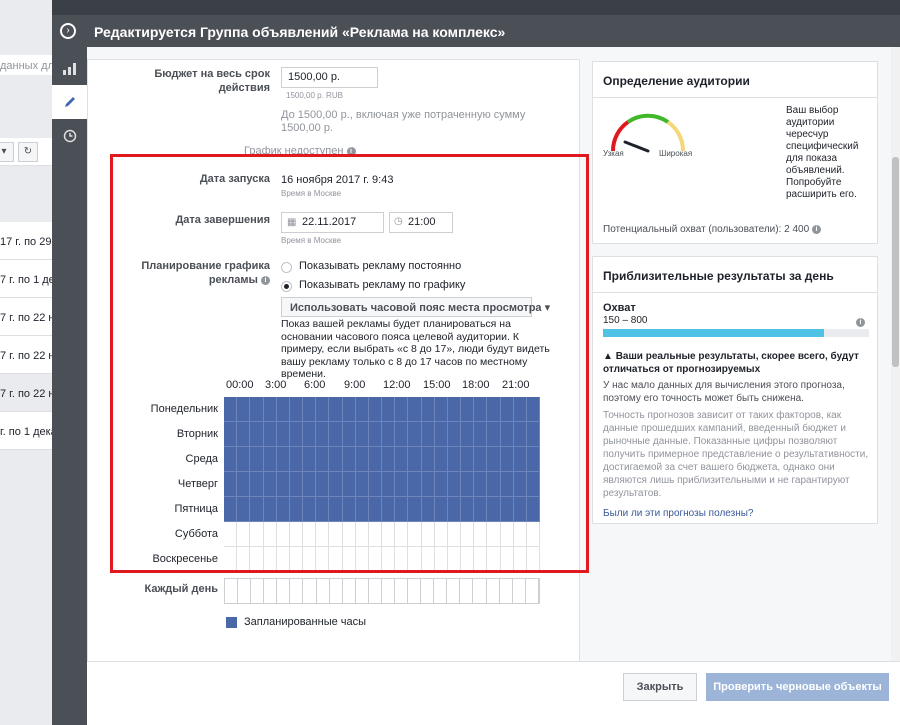 The height and width of the screenshot is (725, 900). Describe the element at coordinates (735, 80) in the screenshot. I see `audience-title: Определение аудитории` at that location.